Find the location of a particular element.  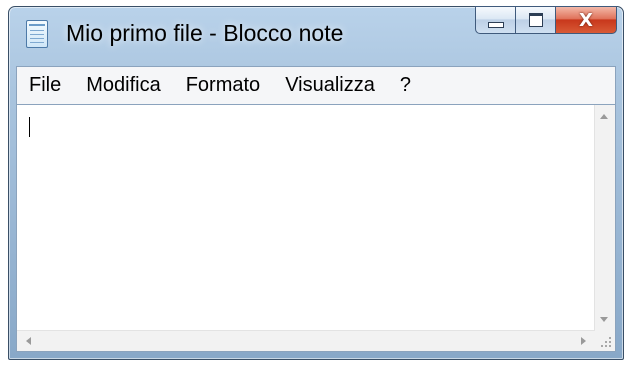

size-grip is located at coordinates (605, 341).